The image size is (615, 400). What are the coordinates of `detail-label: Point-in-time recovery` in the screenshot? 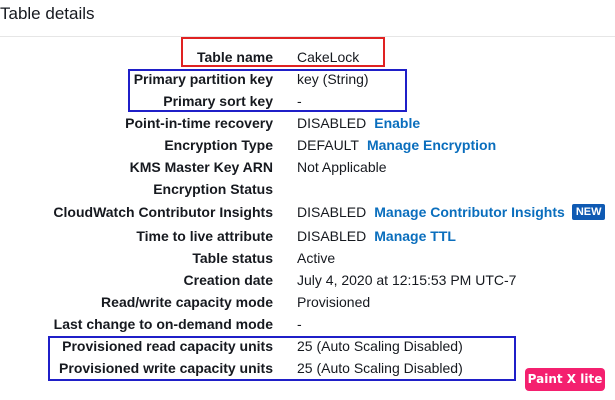 It's located at (199, 123).